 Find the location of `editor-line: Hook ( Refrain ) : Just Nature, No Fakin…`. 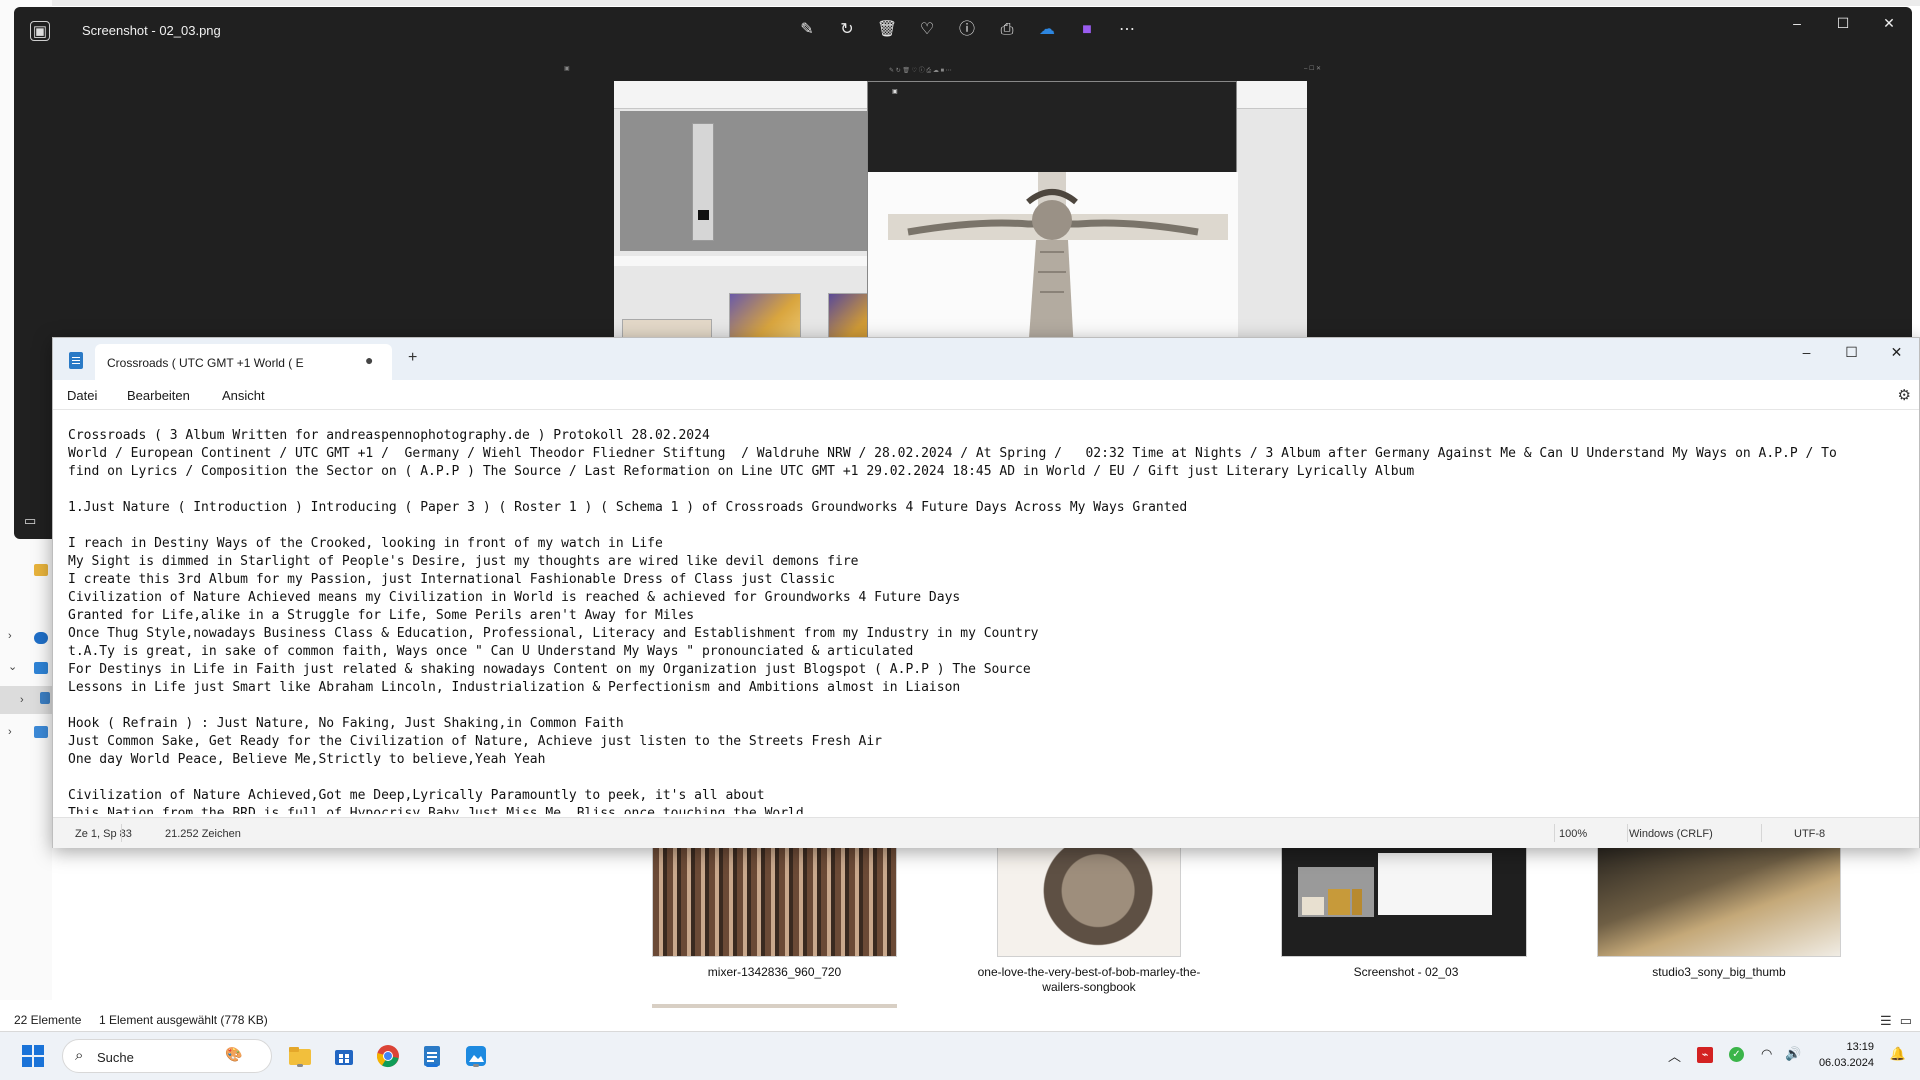

editor-line: Hook ( Refrain ) : Just Nature, No Fakin… is located at coordinates (952, 724).